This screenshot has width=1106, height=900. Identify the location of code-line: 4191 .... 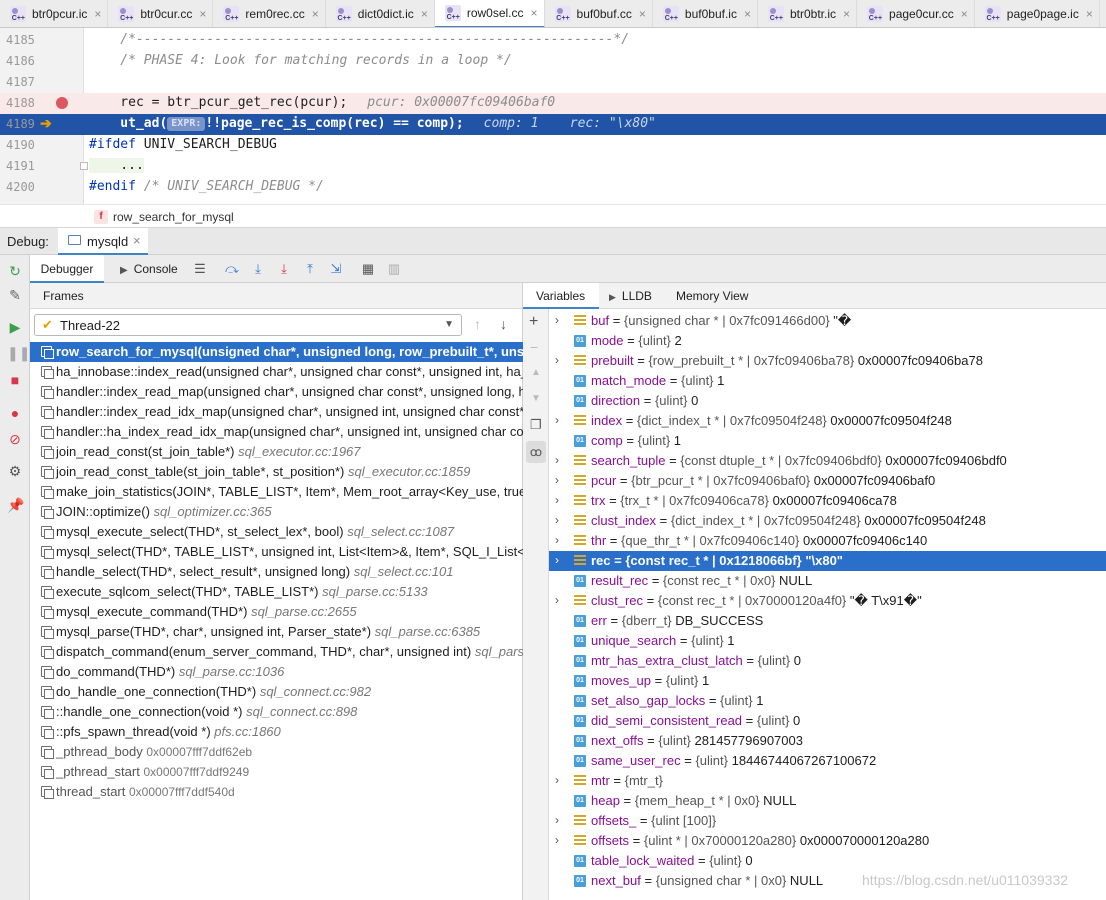
(553, 166).